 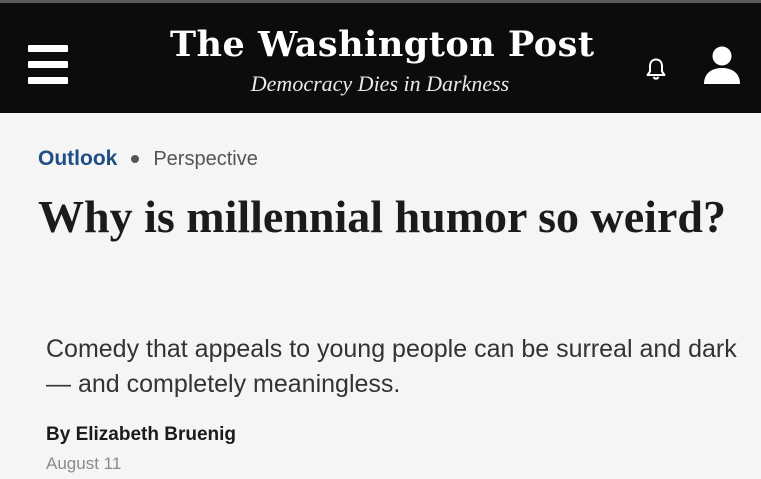 What do you see at coordinates (84, 463) in the screenshot?
I see `publish-date: August 11` at bounding box center [84, 463].